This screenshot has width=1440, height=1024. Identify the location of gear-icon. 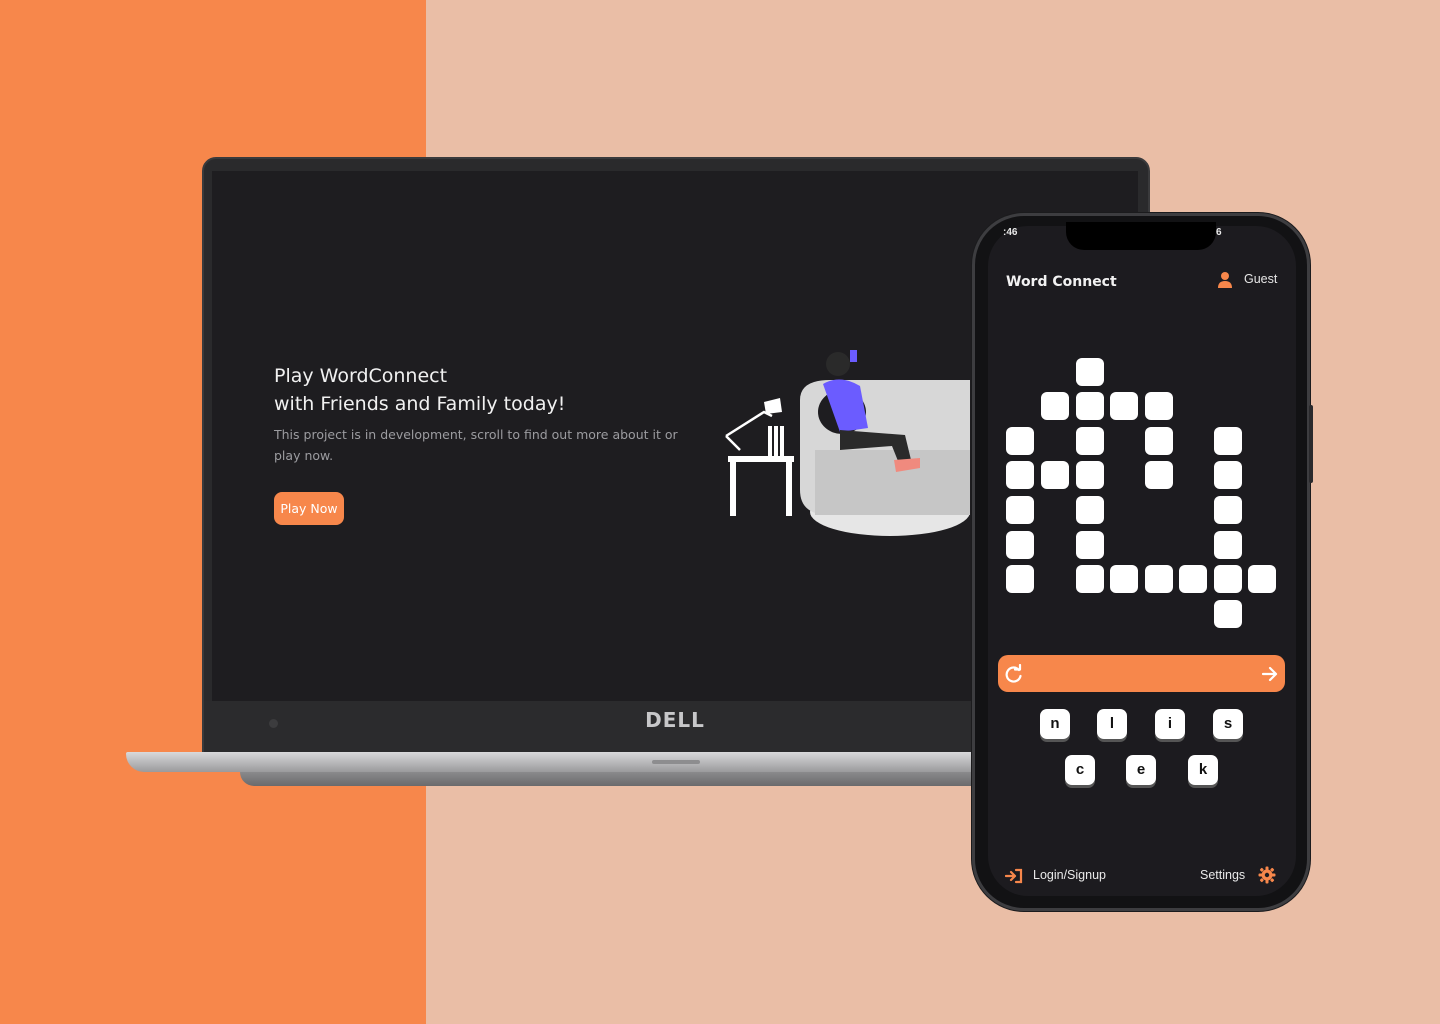
(1267, 875).